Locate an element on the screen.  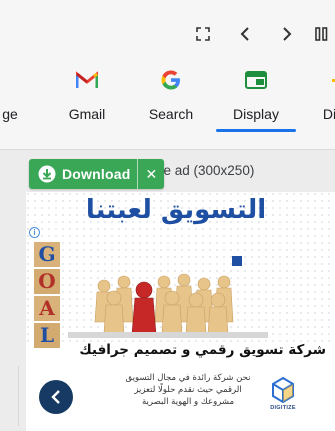
preview-controls is located at coordinates (261, 34).